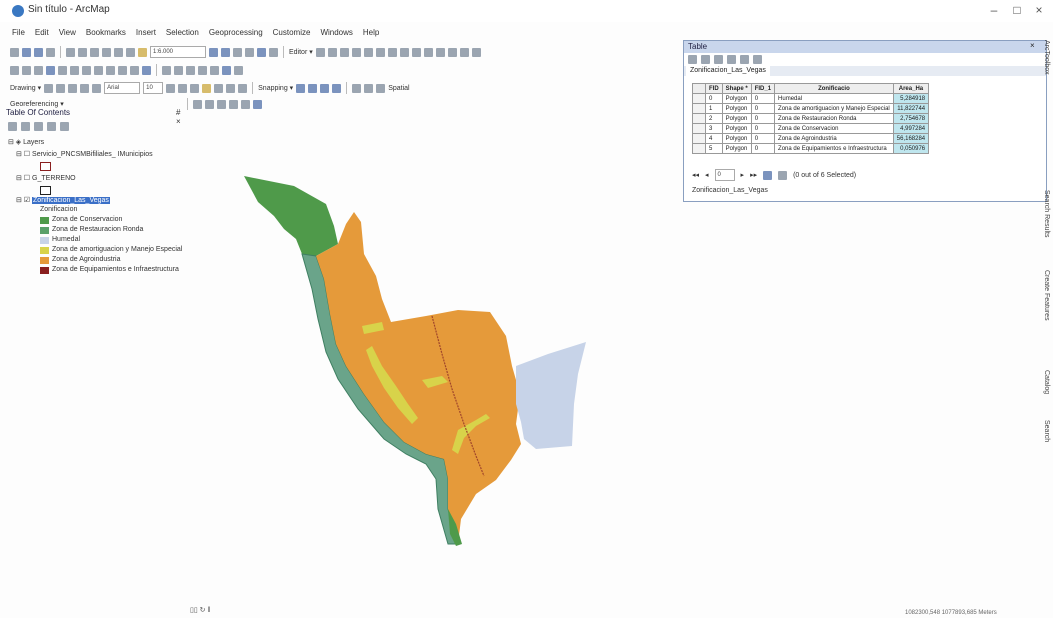 The height and width of the screenshot is (618, 1053). What do you see at coordinates (63, 200) in the screenshot?
I see `layer-item-zonificacion: ⊟ ☑ Zonificacion_Las_Vegas` at bounding box center [63, 200].